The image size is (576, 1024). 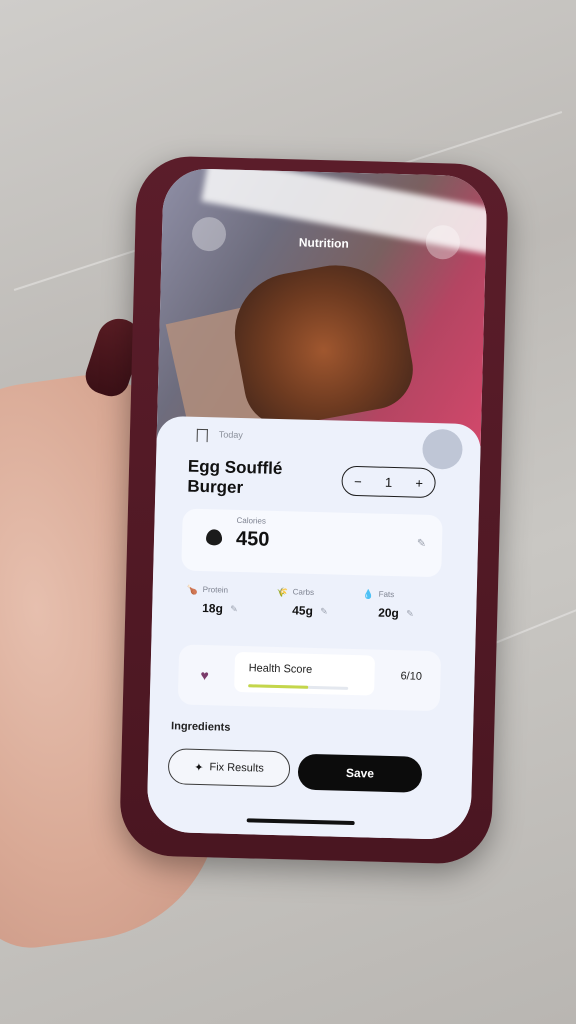 I want to click on time-label: Today, so click(x=230, y=435).